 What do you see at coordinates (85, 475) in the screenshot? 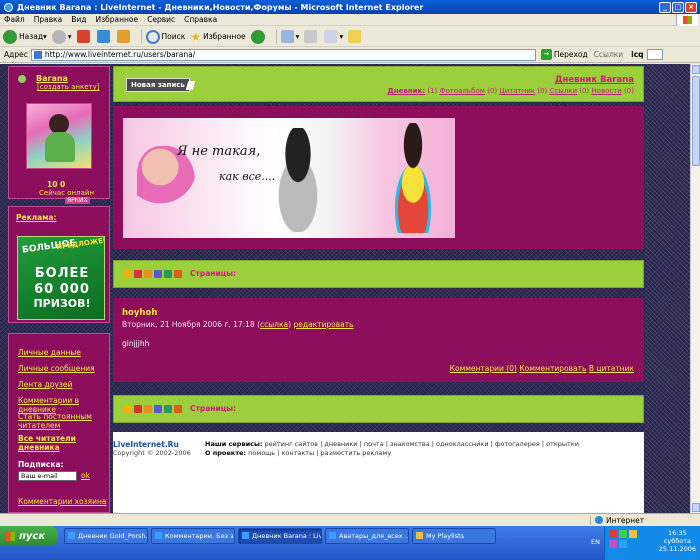
I see `subscribe-ok-button: ok` at bounding box center [85, 475].